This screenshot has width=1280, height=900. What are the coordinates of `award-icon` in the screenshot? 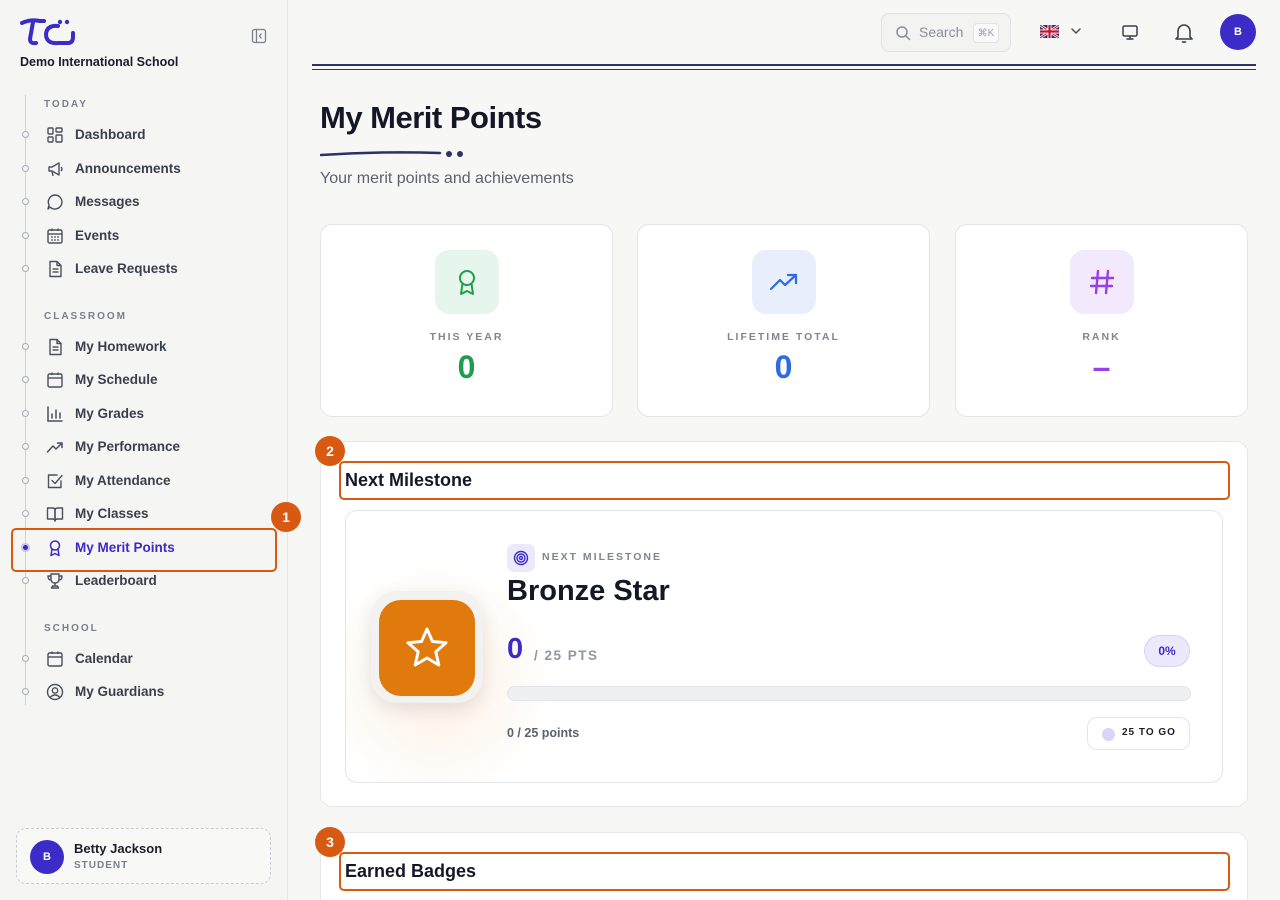 It's located at (467, 282).